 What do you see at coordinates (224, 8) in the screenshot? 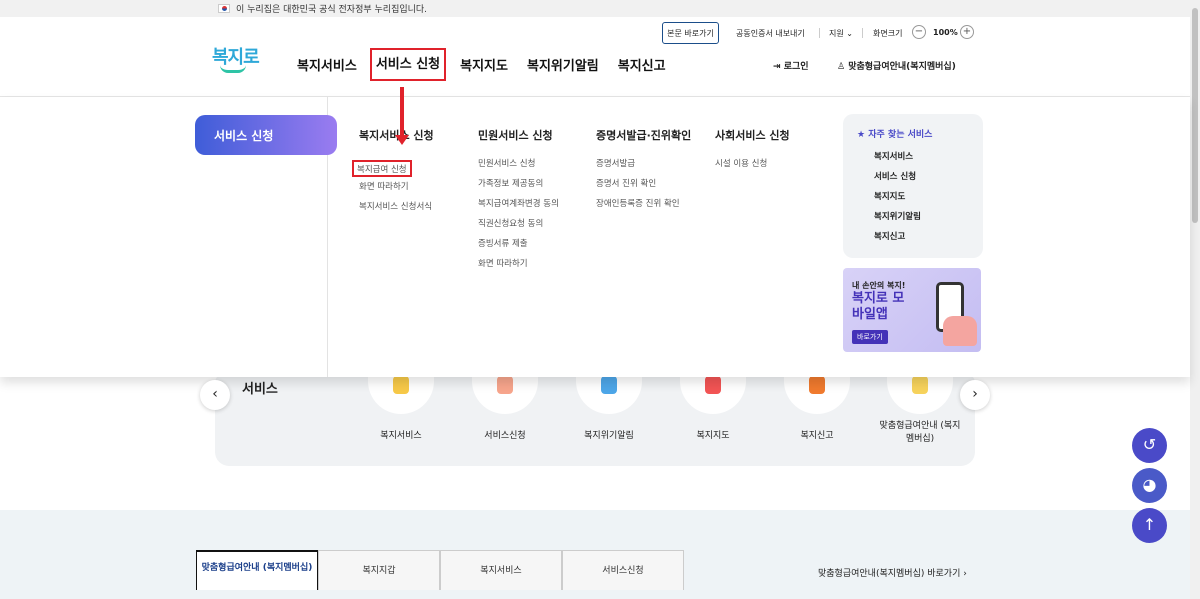
I see `korea-flag-icon` at bounding box center [224, 8].